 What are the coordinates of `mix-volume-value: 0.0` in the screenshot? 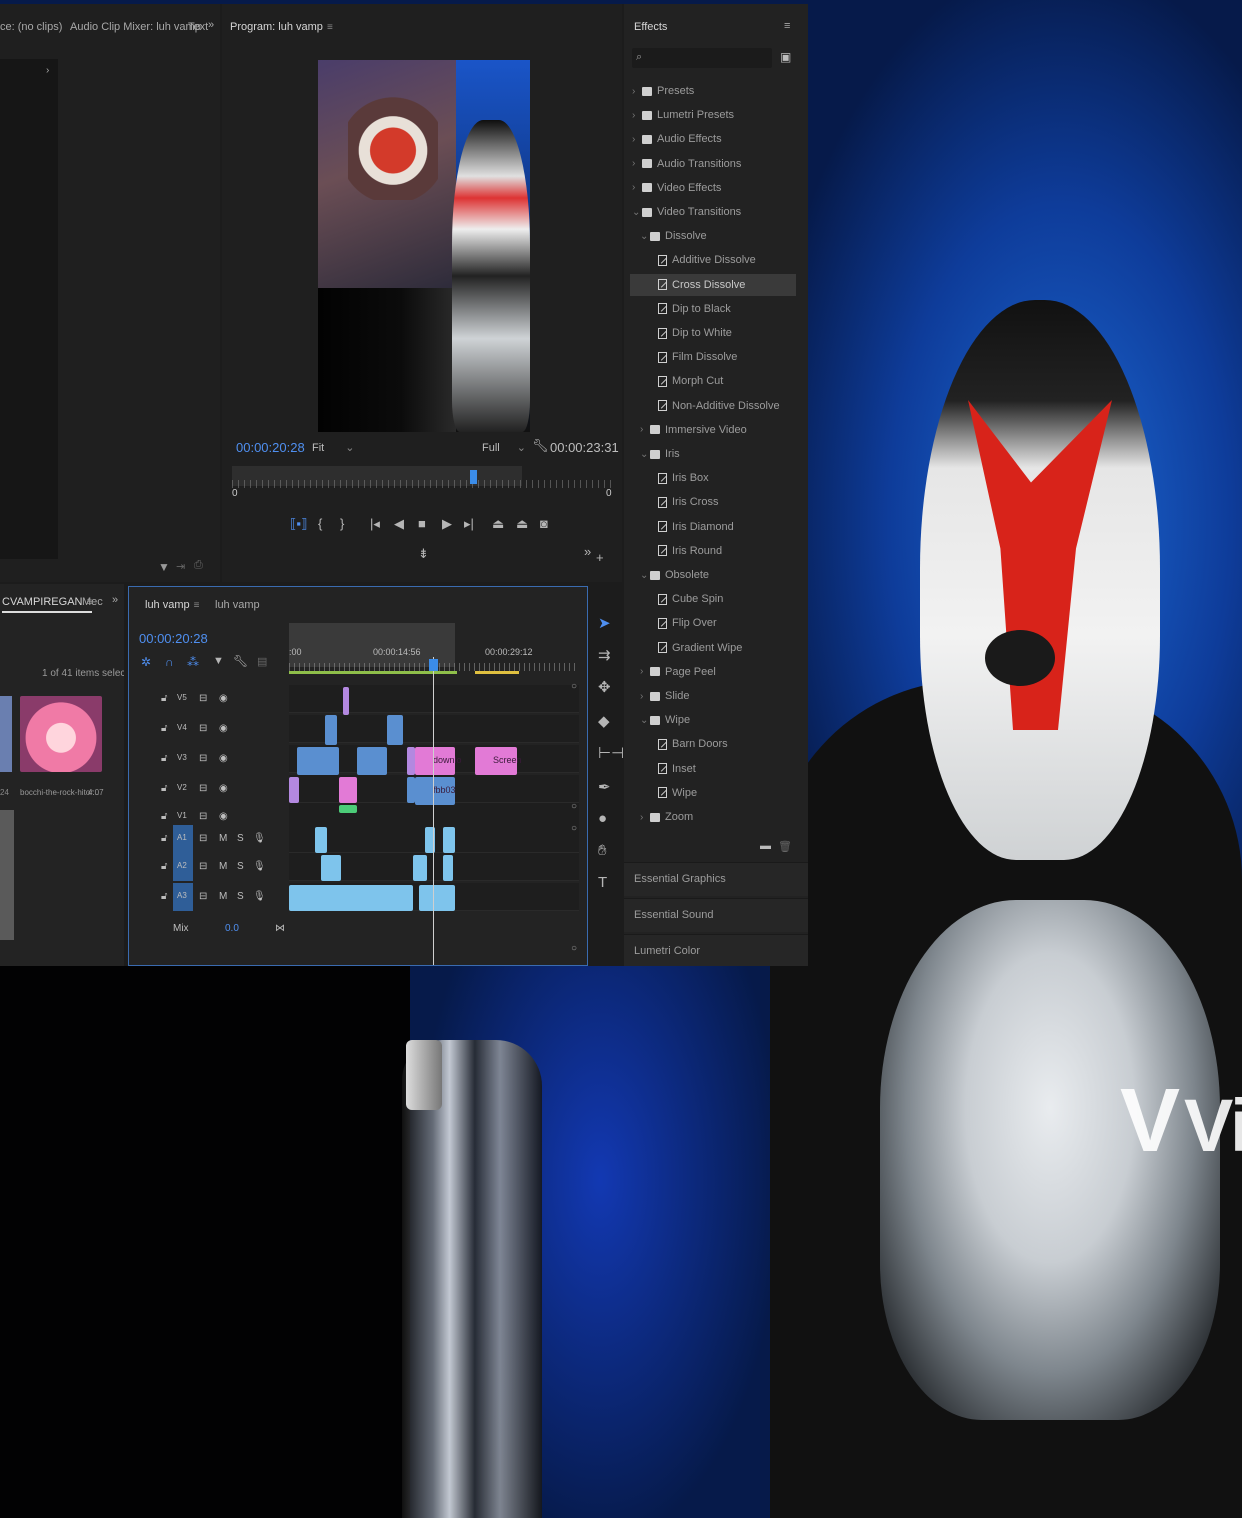 It's located at (232, 928).